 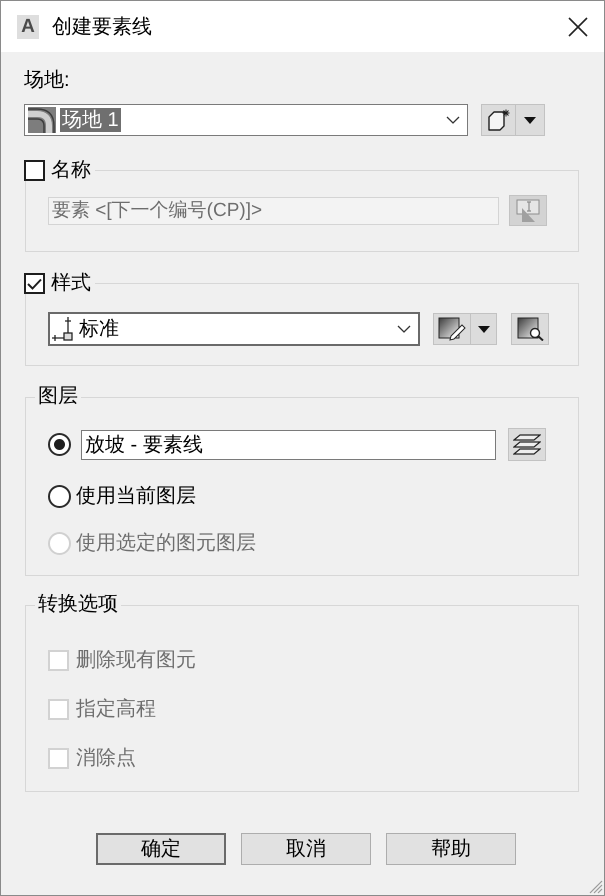 I want to click on checkbox-label: 样式, so click(x=71, y=283).